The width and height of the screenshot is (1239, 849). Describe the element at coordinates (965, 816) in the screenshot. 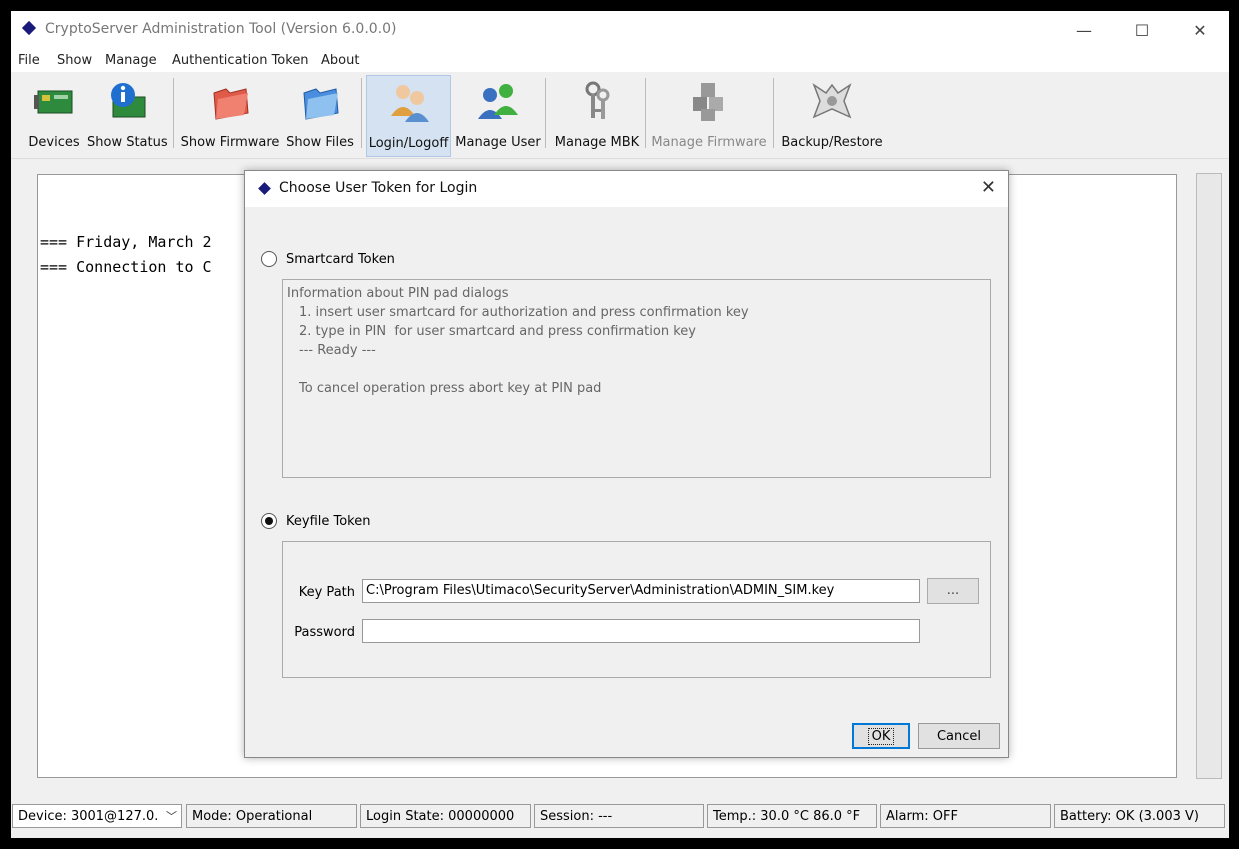

I see `status-alarm: Alarm: OFF` at that location.